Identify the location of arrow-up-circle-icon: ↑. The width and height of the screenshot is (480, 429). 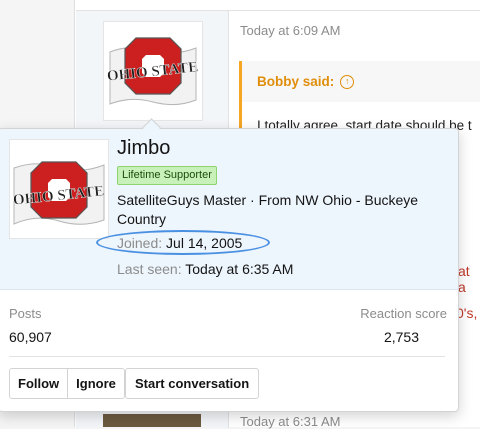
(347, 81).